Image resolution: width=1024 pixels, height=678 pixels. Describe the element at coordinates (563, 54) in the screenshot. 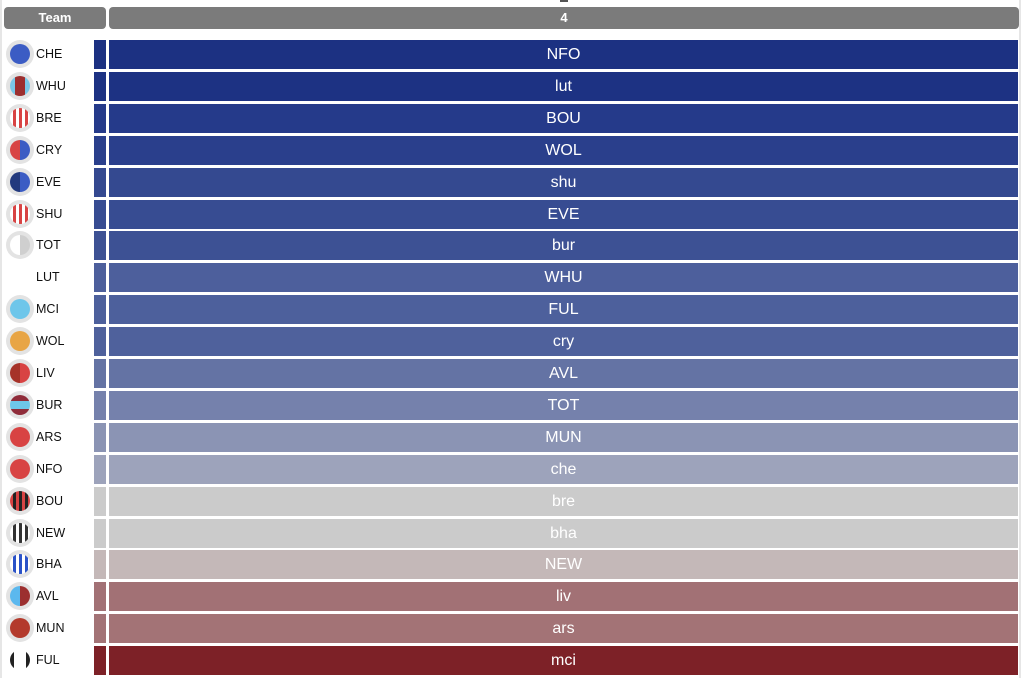

I see `fixture-cell: NFO` at that location.